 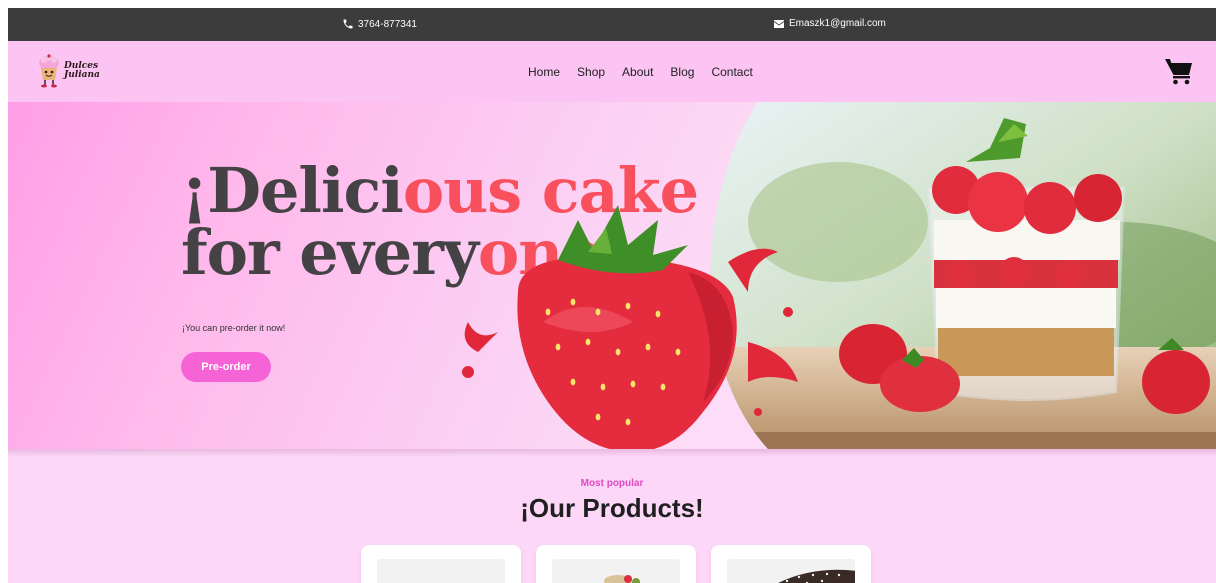 What do you see at coordinates (387, 24) in the screenshot?
I see `phone-number: 3764-877341` at bounding box center [387, 24].